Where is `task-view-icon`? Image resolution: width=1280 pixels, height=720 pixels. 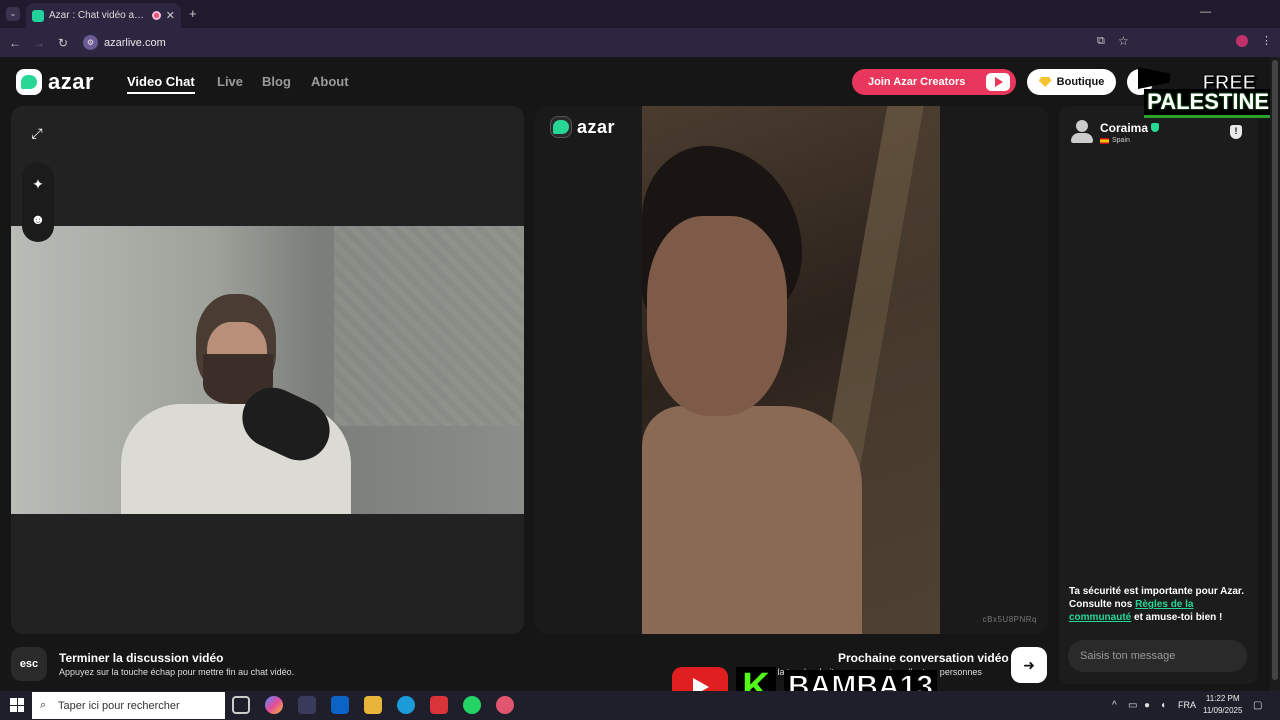 task-view-icon is located at coordinates (241, 705).